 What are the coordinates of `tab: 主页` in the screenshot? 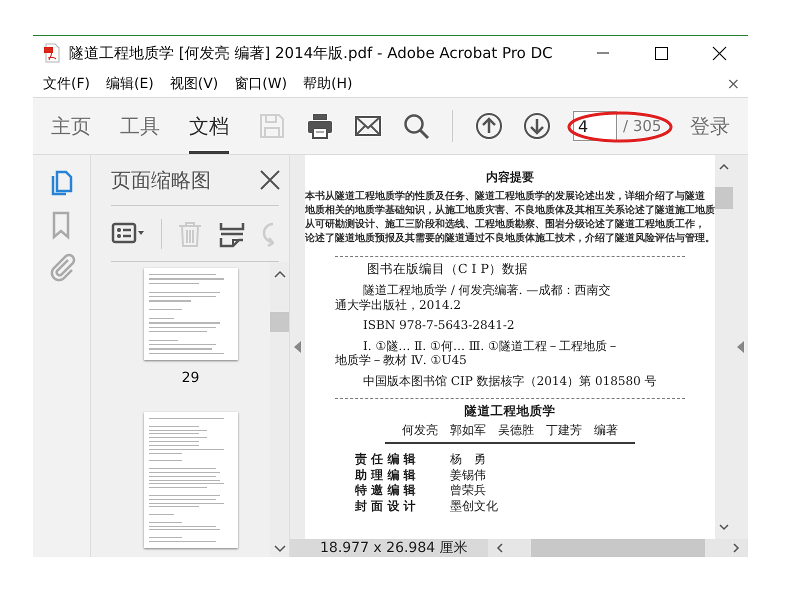 It's located at (71, 126).